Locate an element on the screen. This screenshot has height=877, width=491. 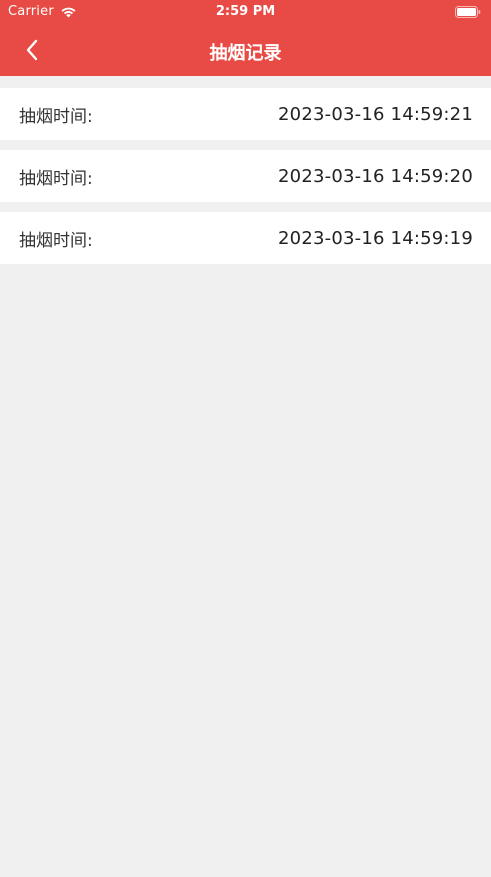
status-time: 2:59 PM is located at coordinates (245, 11).